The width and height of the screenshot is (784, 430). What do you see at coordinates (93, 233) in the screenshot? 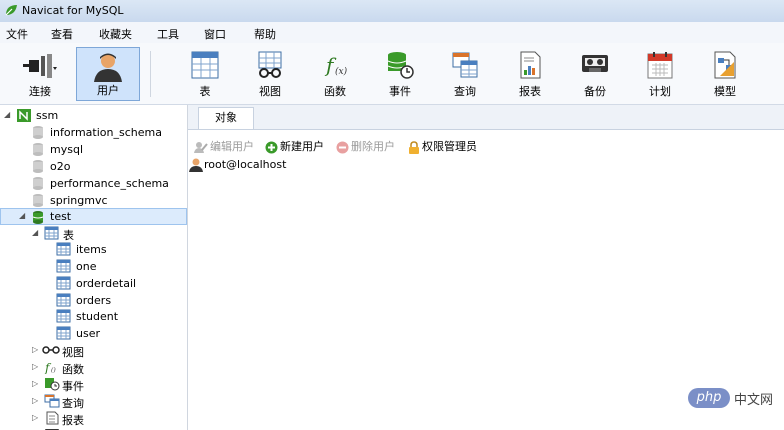
I see `tree-group-tables: ◢ 表` at bounding box center [93, 233].